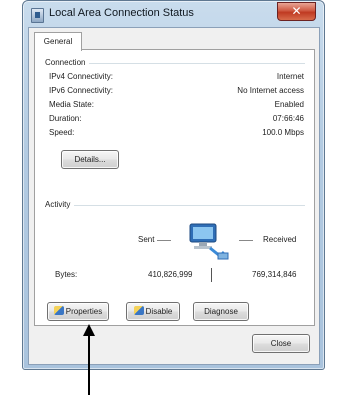  Describe the element at coordinates (65, 118) in the screenshot. I see `duration-label: Duration:` at that location.